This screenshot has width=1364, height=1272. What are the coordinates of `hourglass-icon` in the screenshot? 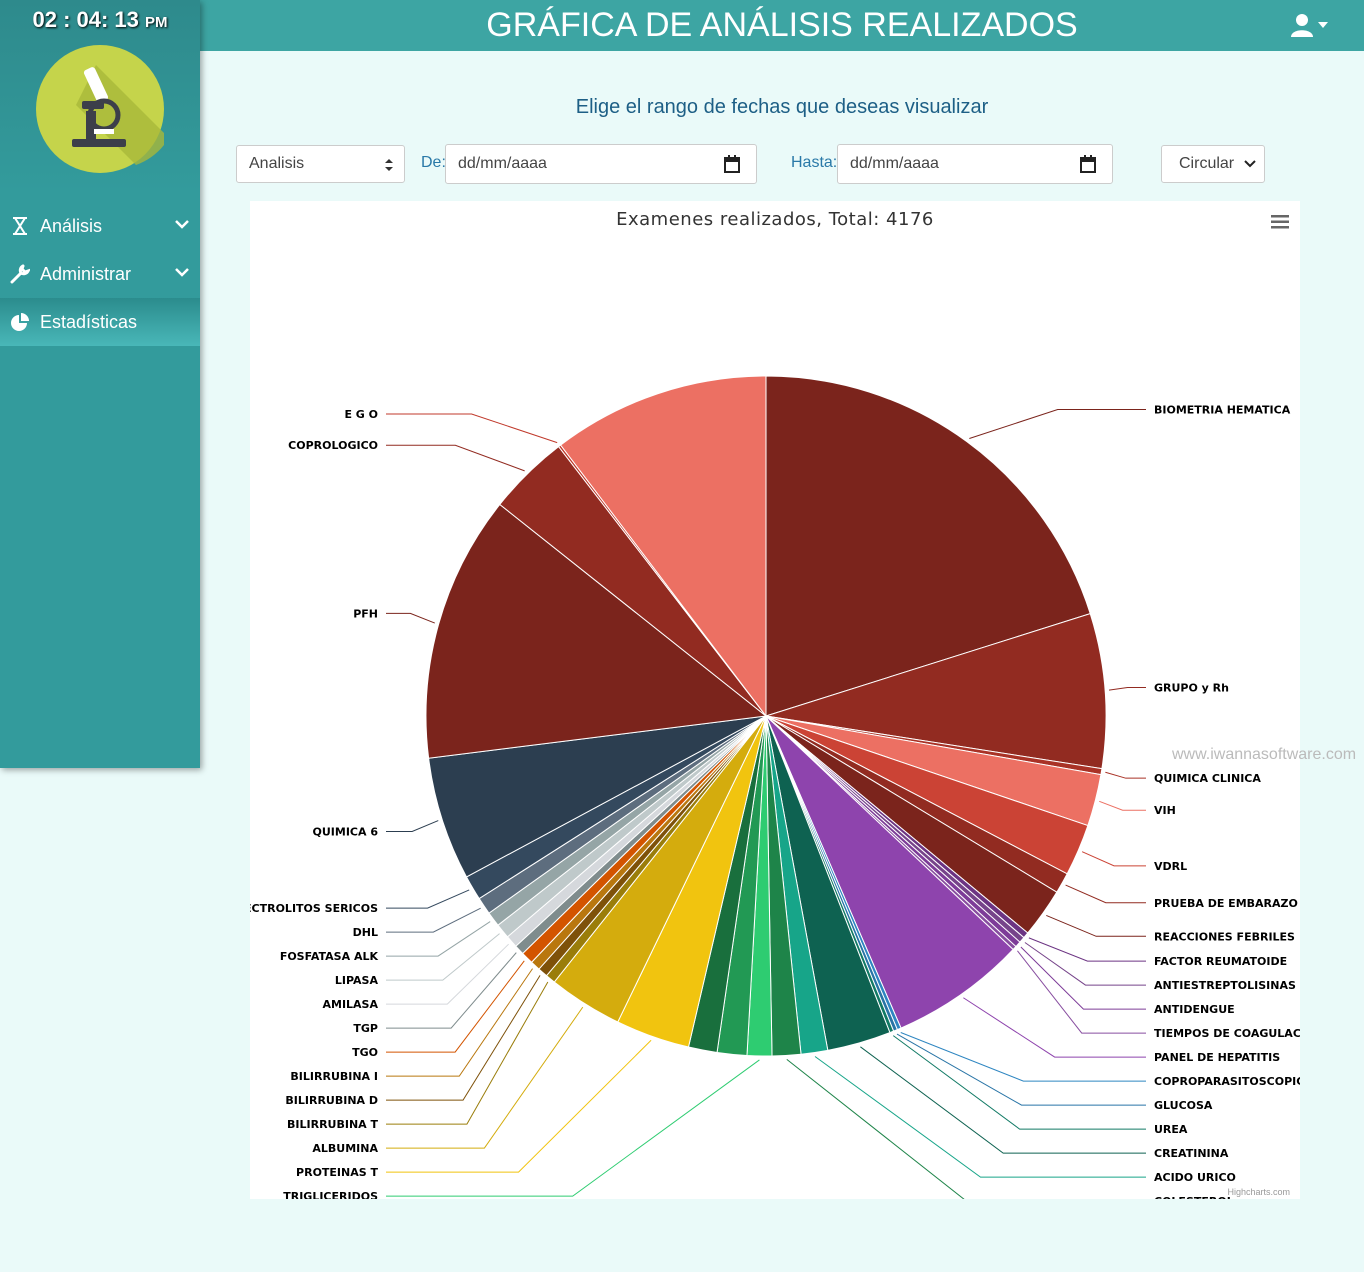 It's located at (20, 226).